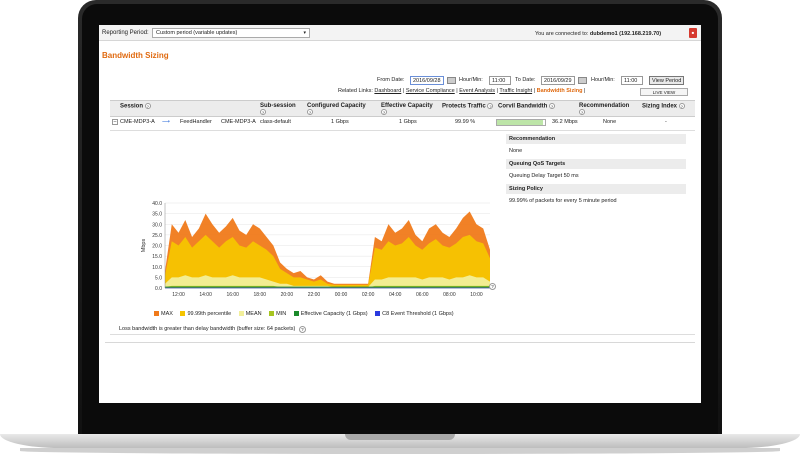  Describe the element at coordinates (355, 91) in the screenshot. I see `related-links-label: Related Links:` at that location.